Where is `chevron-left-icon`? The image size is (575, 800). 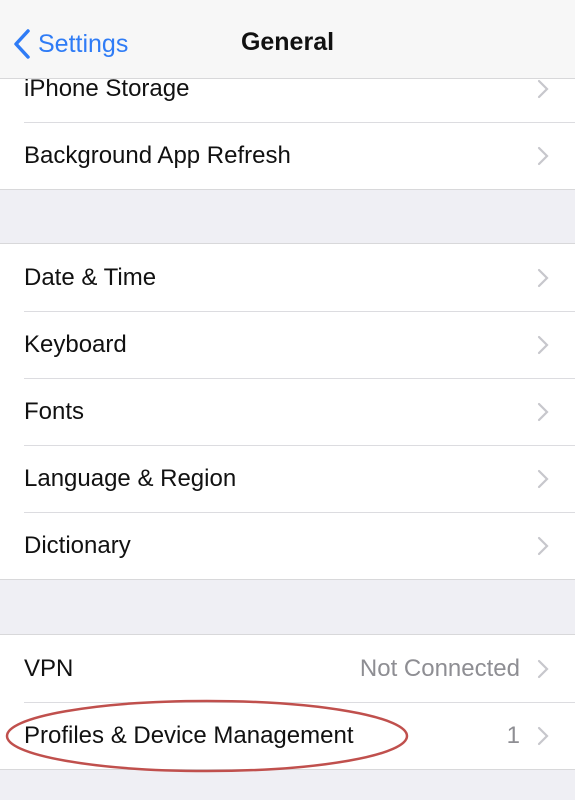
chevron-left-icon is located at coordinates (22, 44).